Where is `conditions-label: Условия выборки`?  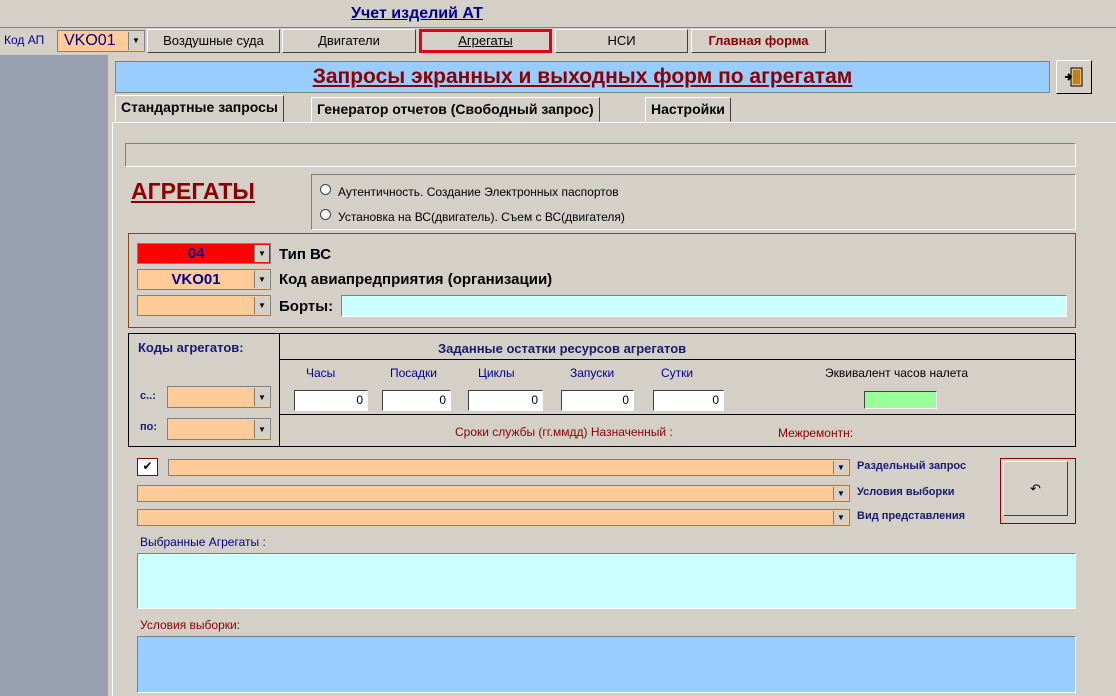
conditions-label: Условия выборки is located at coordinates (906, 492).